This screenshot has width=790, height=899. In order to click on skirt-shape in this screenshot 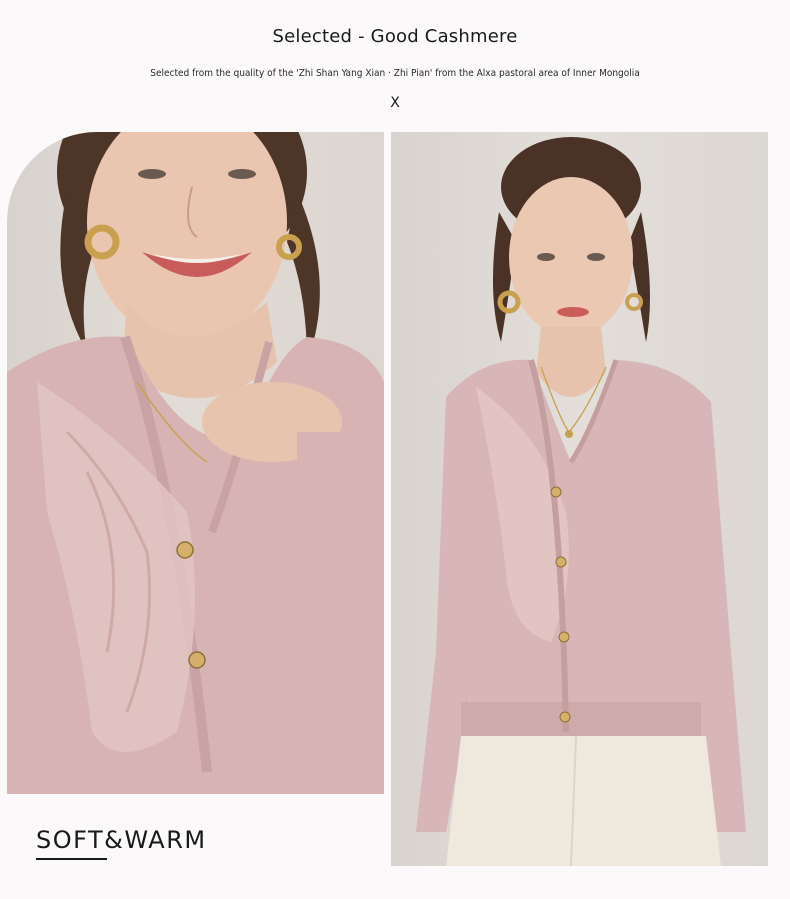, I will do `click(583, 801)`.